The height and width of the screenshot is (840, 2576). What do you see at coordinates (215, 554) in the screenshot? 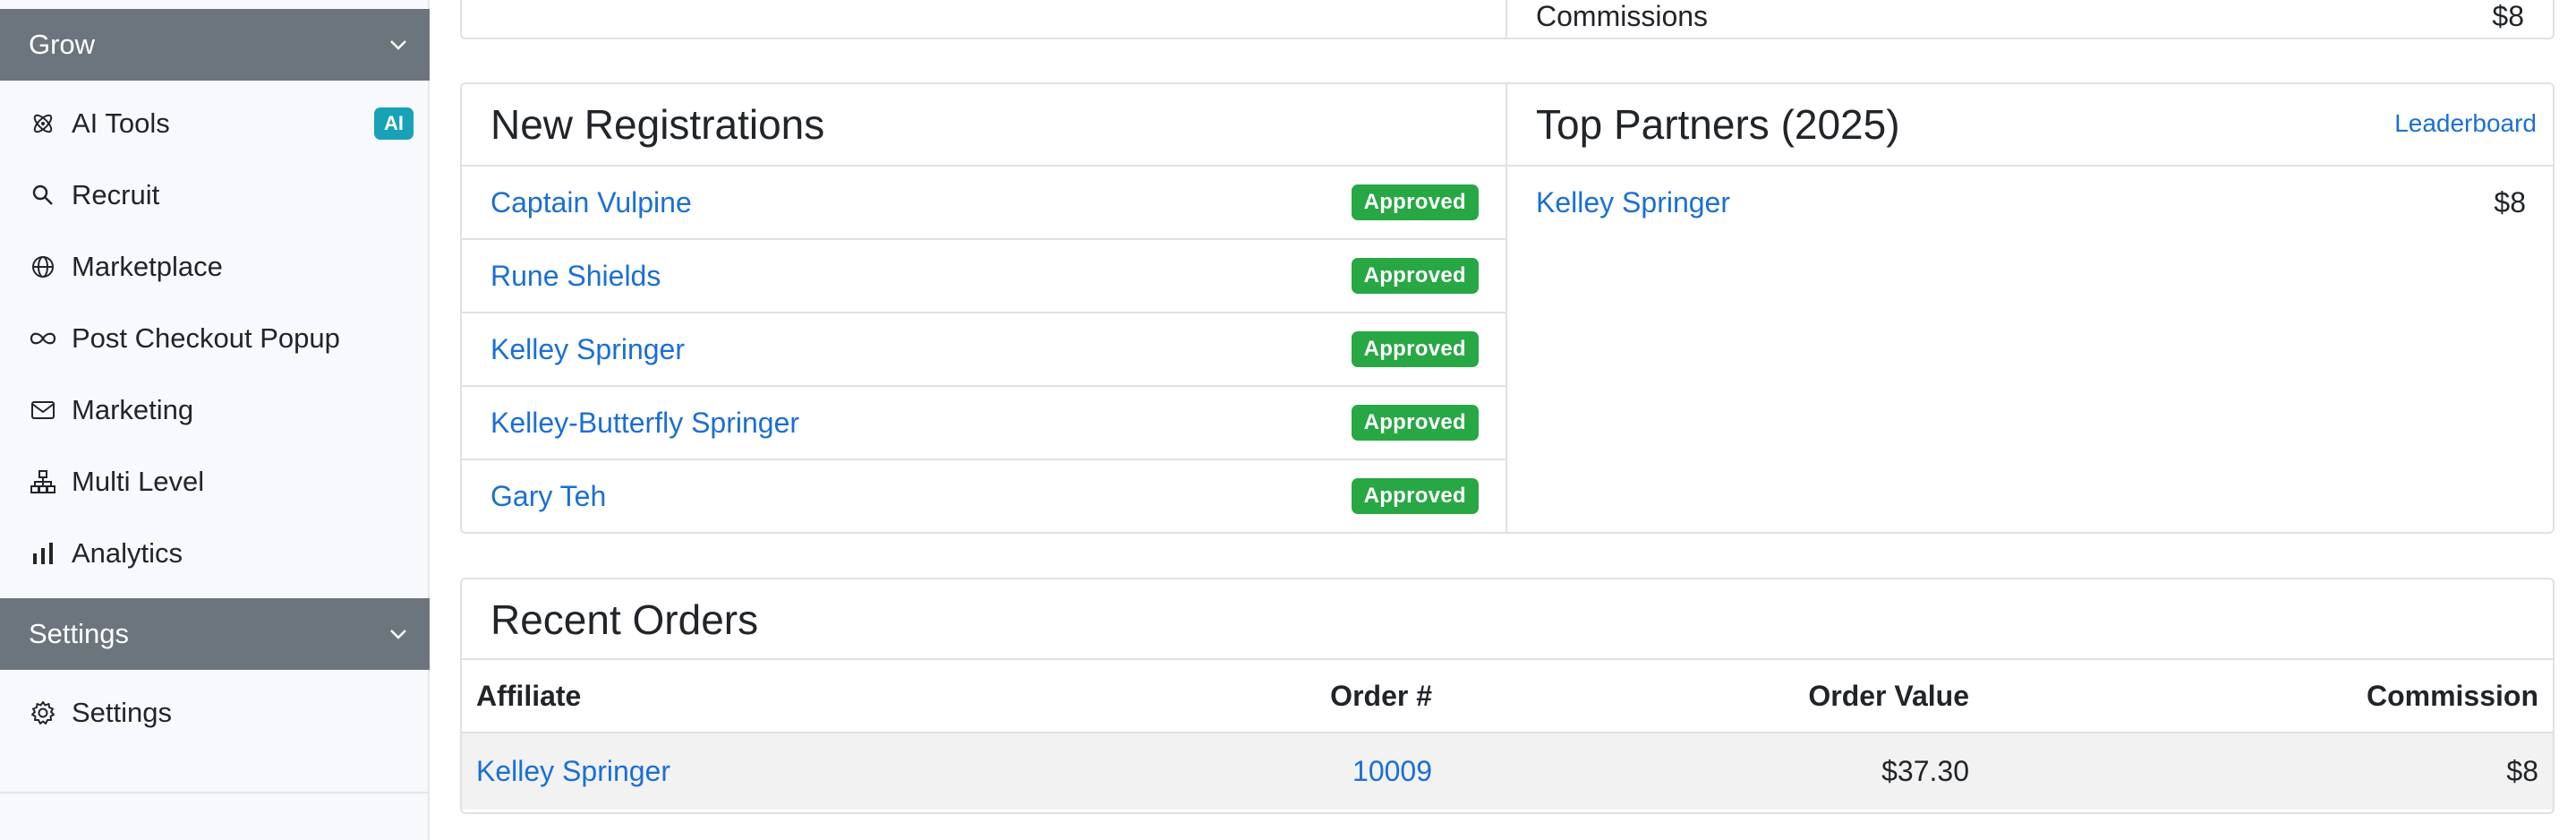
I see `sidebar-item-analytics: Analytics` at bounding box center [215, 554].